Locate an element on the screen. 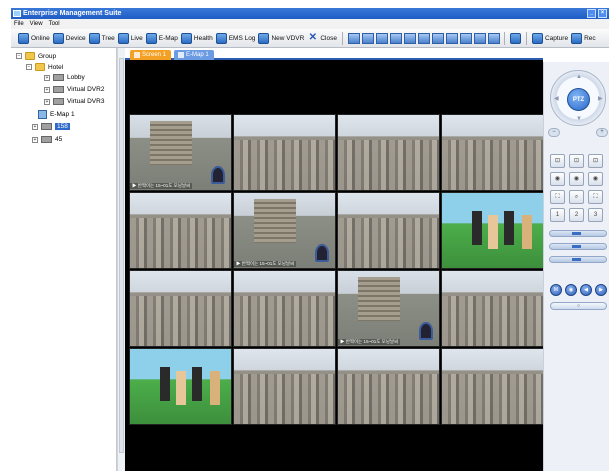 The width and height of the screenshot is (609, 471). health-button: Health is located at coordinates (196, 38).